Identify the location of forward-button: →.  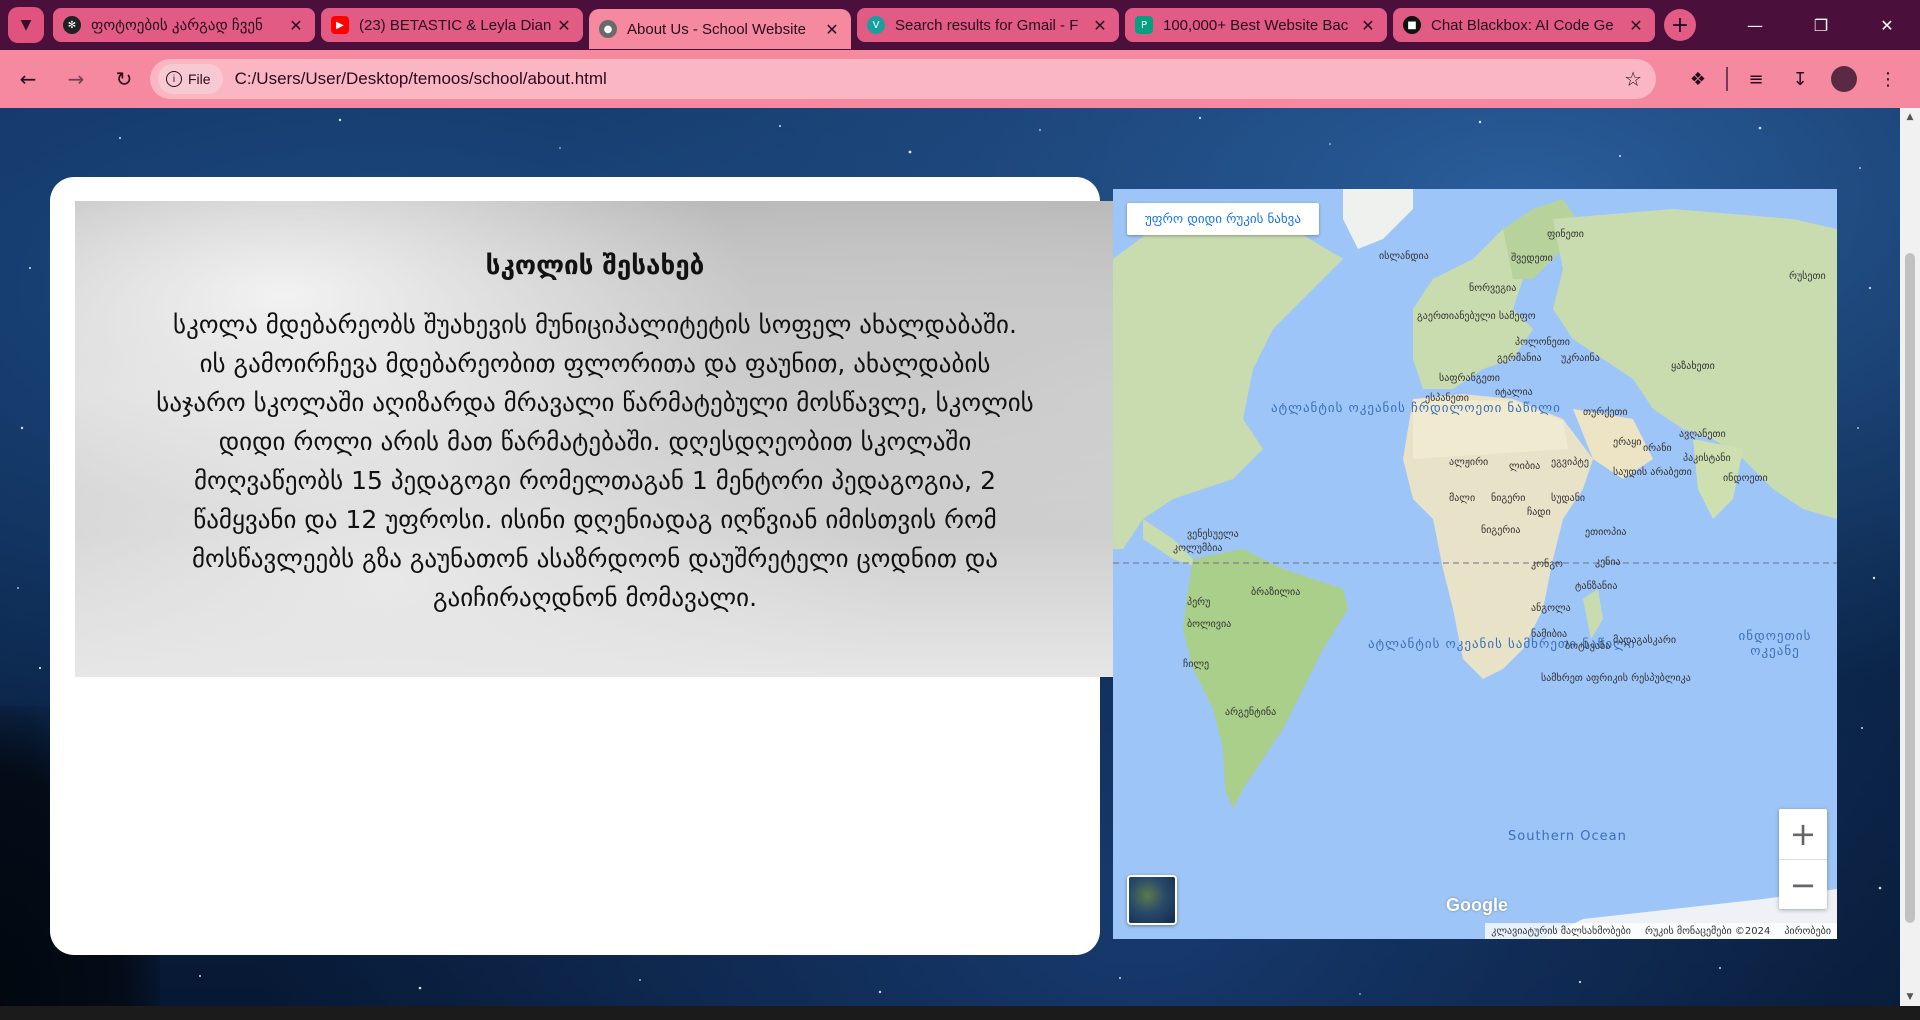
(76, 79).